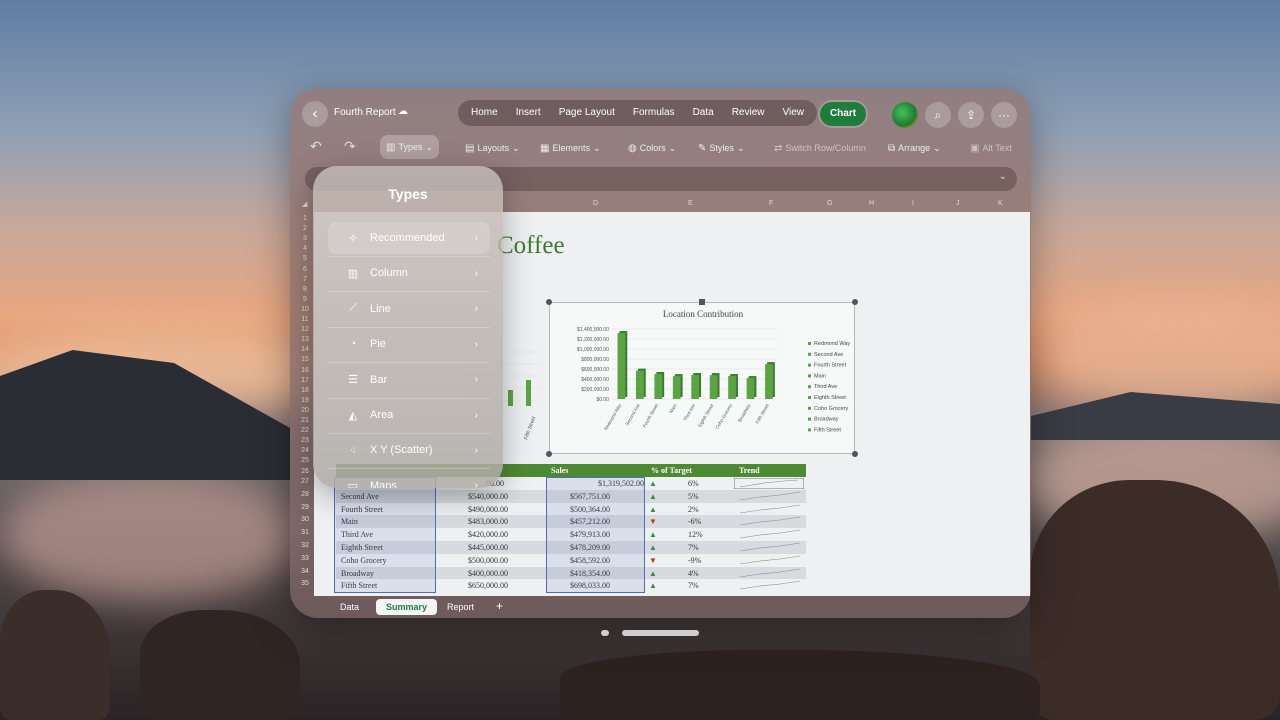  Describe the element at coordinates (305, 269) in the screenshot. I see `row-header: 6` at that location.